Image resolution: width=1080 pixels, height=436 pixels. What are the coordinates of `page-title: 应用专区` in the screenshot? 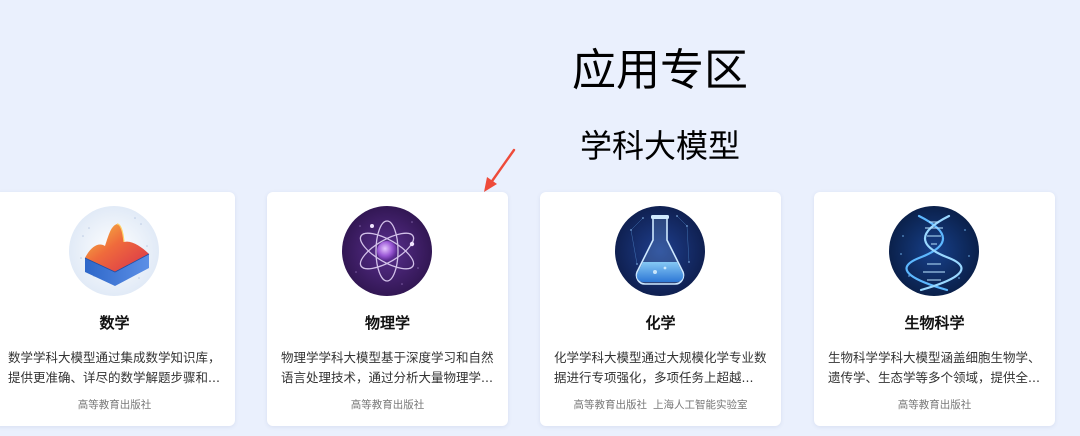 It's located at (660, 70).